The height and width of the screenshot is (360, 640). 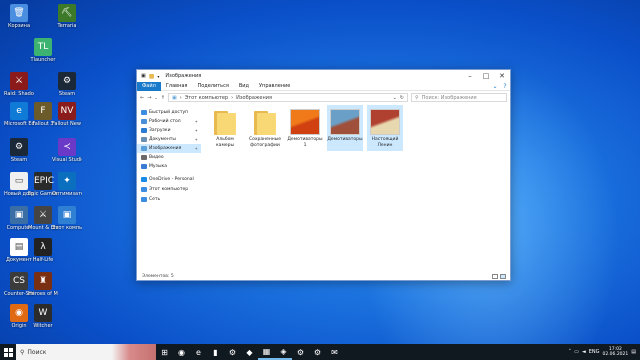 I want to click on desktop-icon: ⚔Raid: Shadow, so click(x=19, y=84).